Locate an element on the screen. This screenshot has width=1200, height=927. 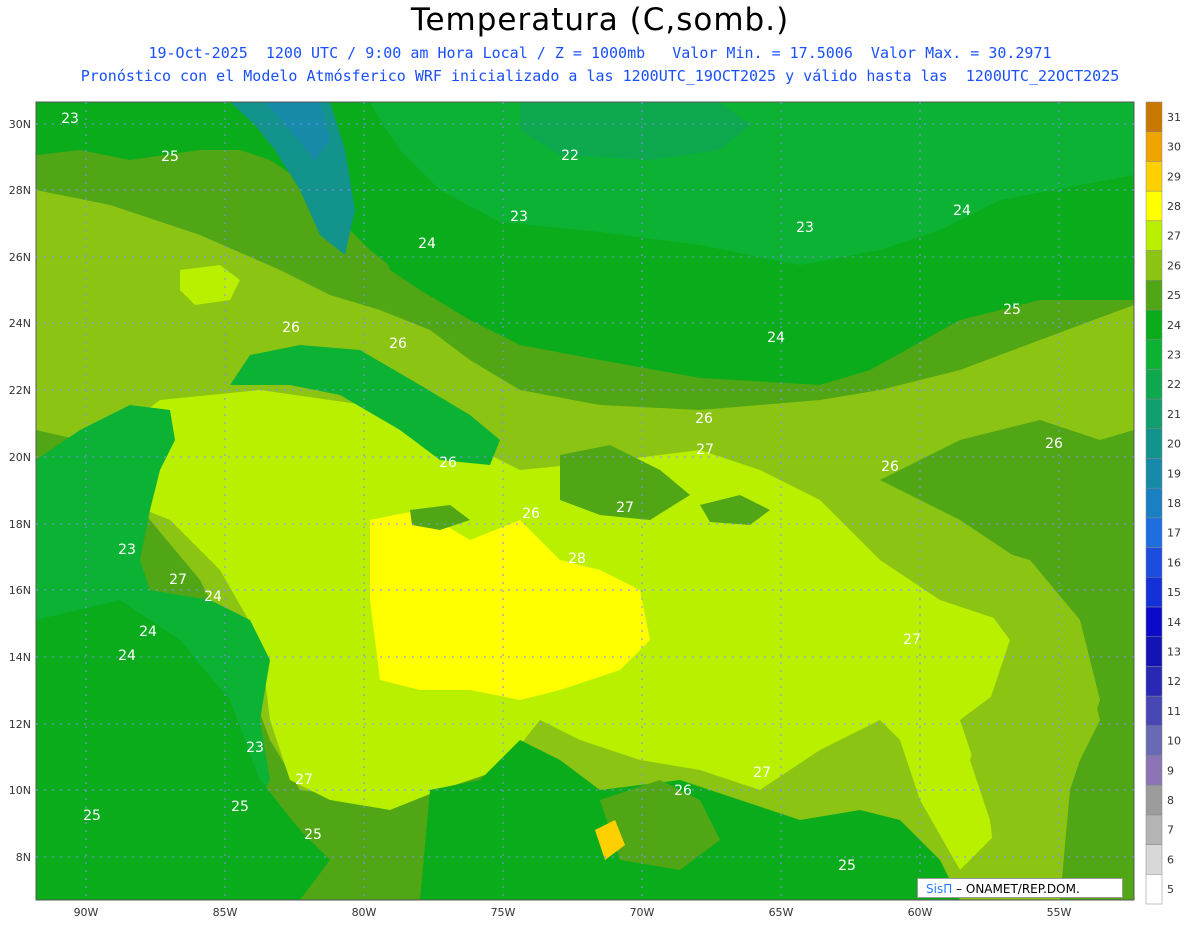
colorbar-label: 10 is located at coordinates (1174, 741).